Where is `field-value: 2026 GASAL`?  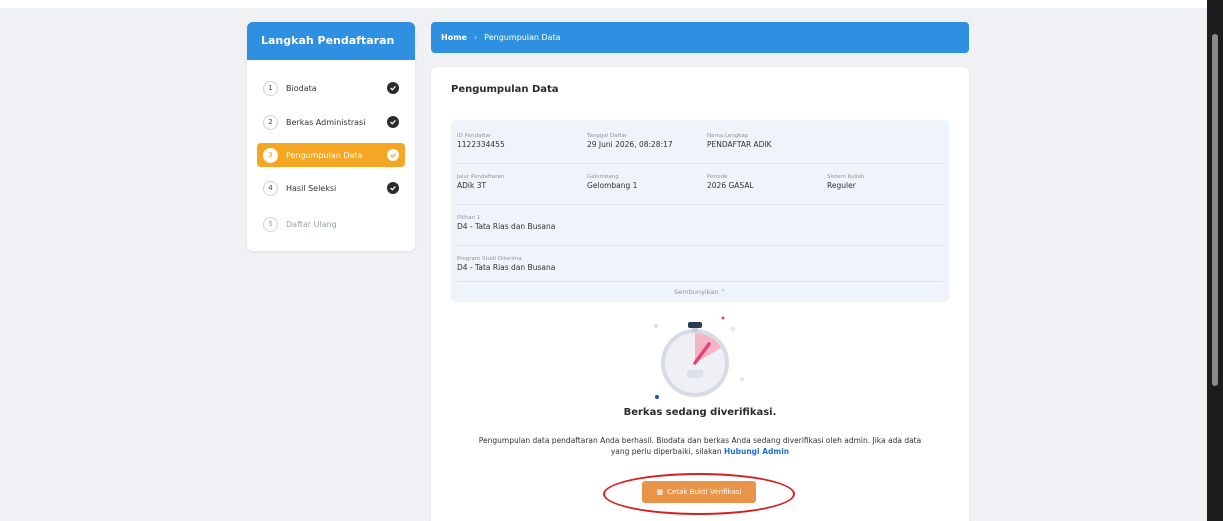
field-value: 2026 GASAL is located at coordinates (730, 185).